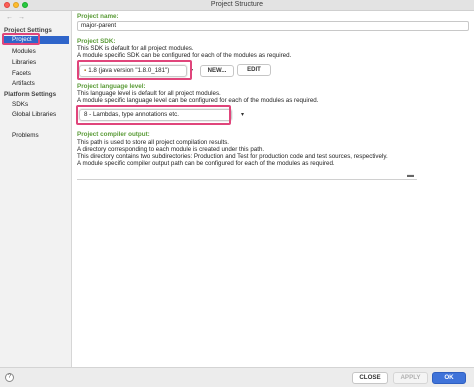  I want to click on title-bar: Project Structure, so click(237, 5).